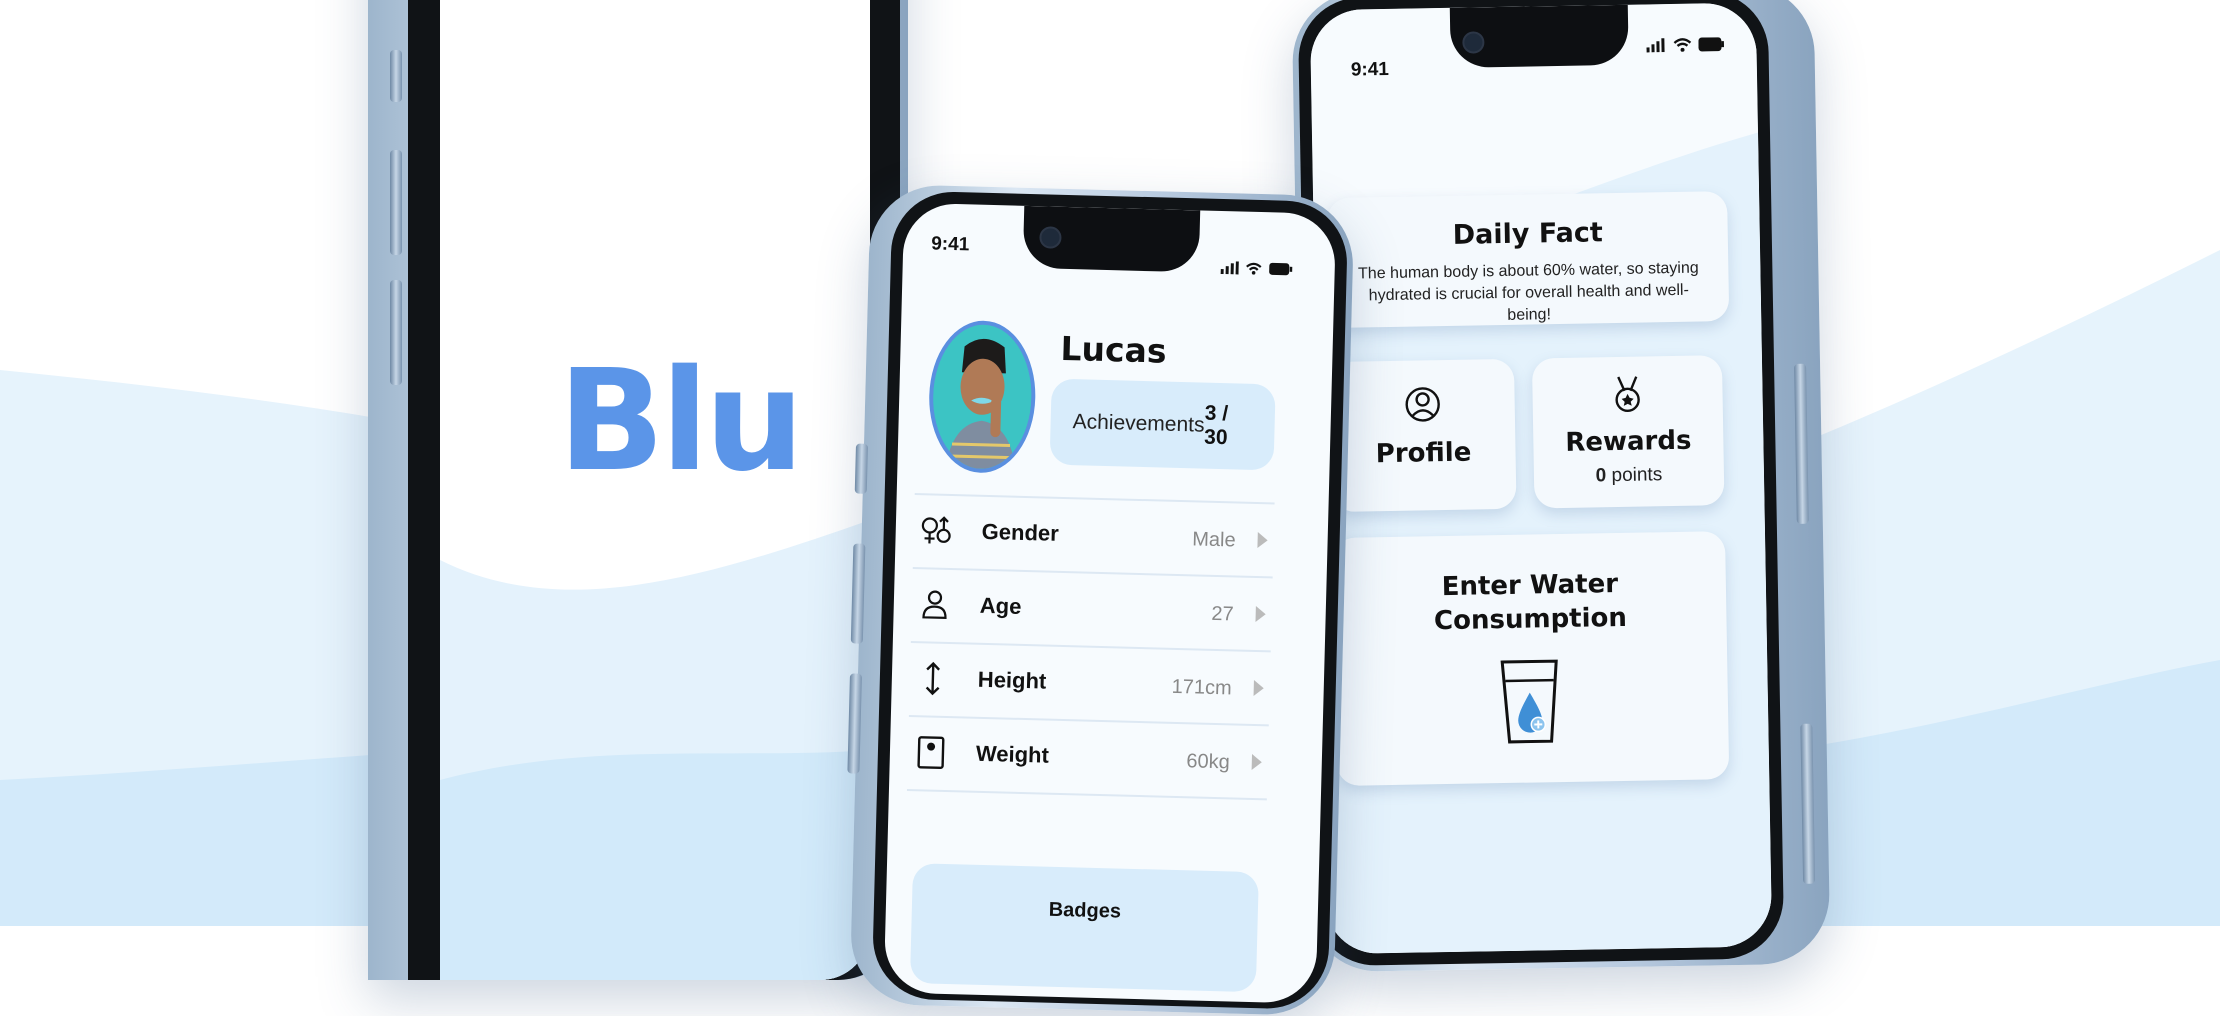  What do you see at coordinates (1222, 614) in the screenshot?
I see `row-value: 27` at bounding box center [1222, 614].